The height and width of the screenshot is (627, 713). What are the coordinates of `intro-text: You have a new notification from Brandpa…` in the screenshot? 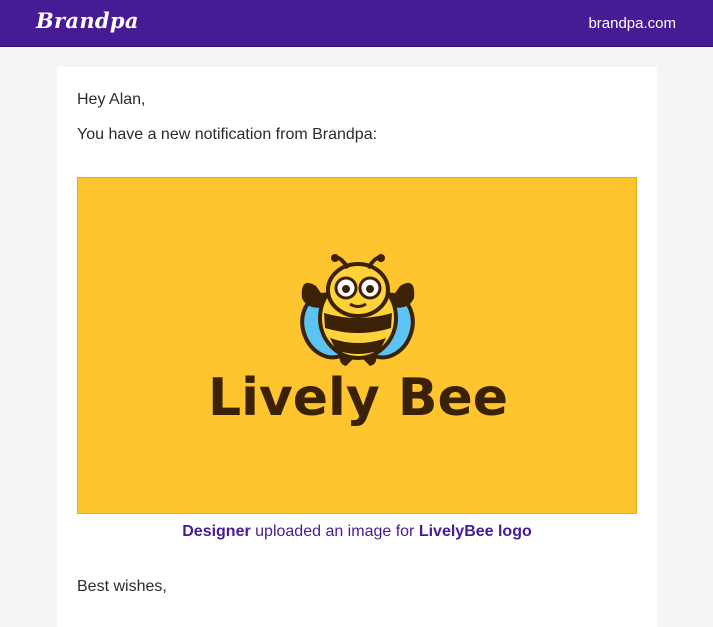 It's located at (227, 134).